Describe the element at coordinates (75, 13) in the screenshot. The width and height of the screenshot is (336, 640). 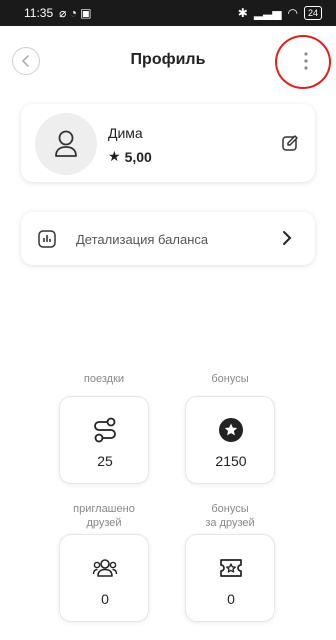
I see `notification-icons: ⌀ ◔ ▣` at that location.